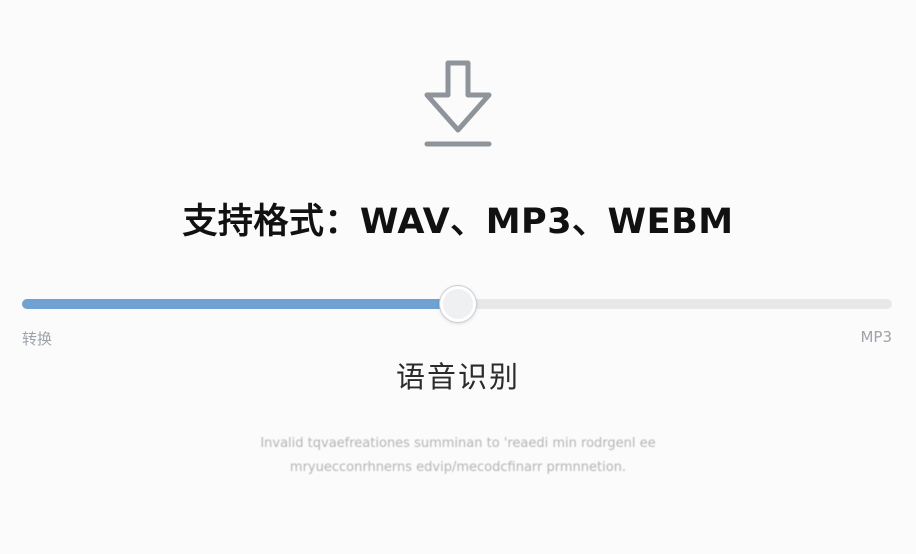 Image resolution: width=916 pixels, height=554 pixels. I want to click on slider-max-label: MP3, so click(876, 337).